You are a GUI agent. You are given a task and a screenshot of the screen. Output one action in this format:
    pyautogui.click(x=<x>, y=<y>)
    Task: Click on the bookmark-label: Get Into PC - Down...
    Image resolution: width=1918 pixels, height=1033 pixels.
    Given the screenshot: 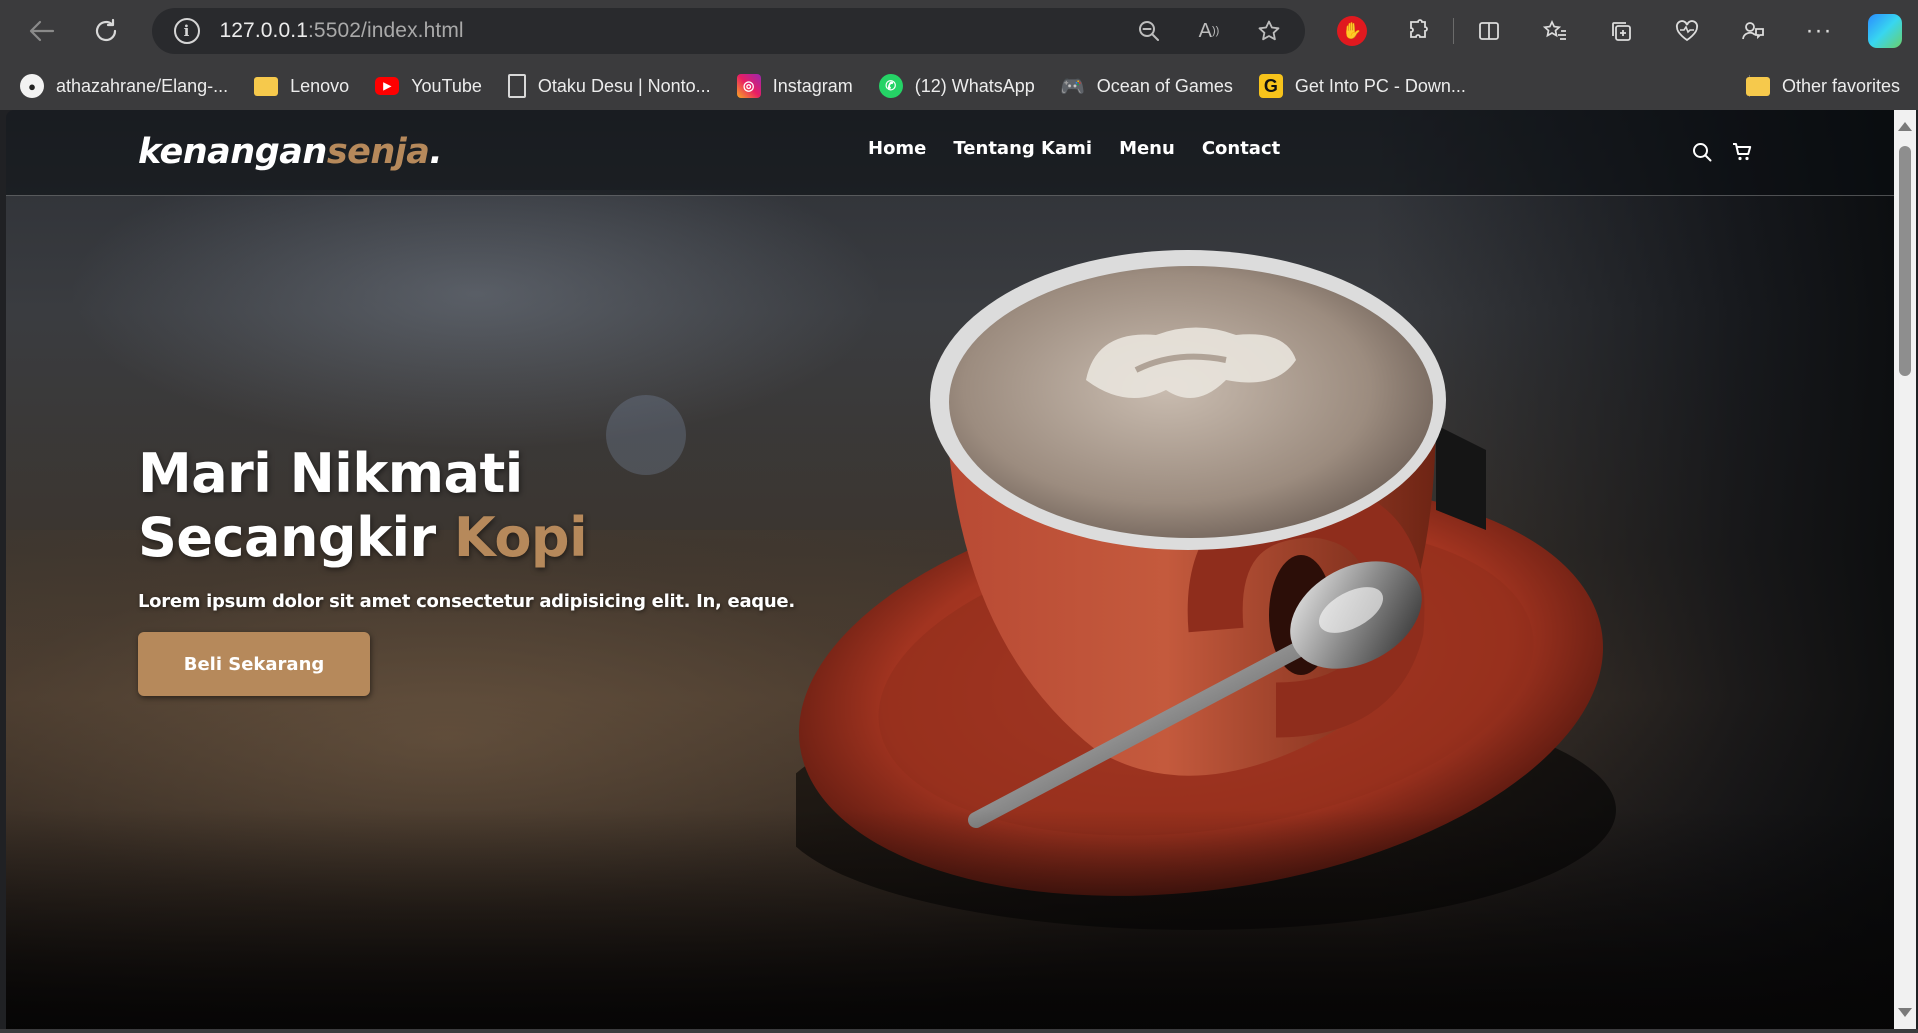 What is the action you would take?
    pyautogui.click(x=1380, y=85)
    